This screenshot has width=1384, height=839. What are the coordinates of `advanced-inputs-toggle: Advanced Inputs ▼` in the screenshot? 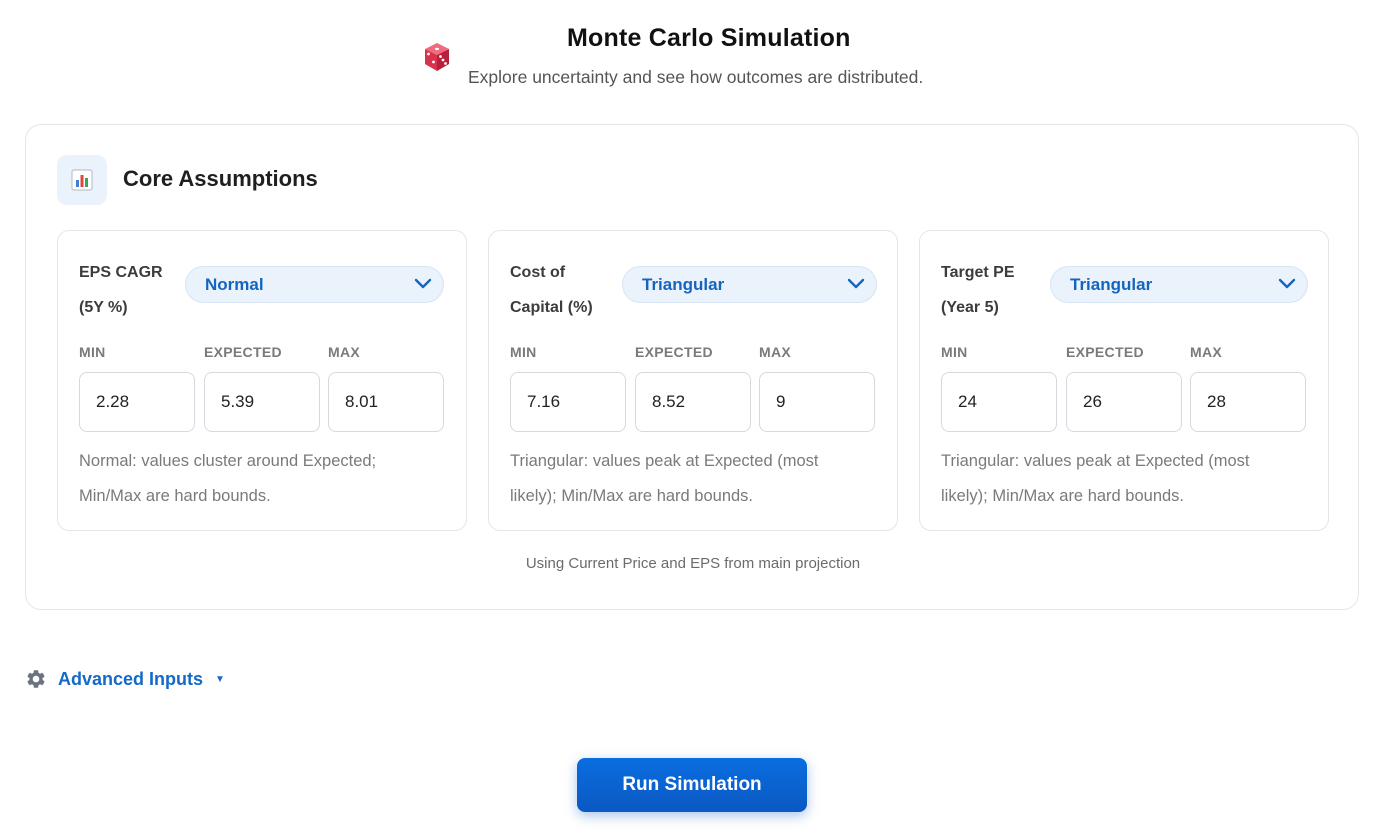 It's located at (125, 679).